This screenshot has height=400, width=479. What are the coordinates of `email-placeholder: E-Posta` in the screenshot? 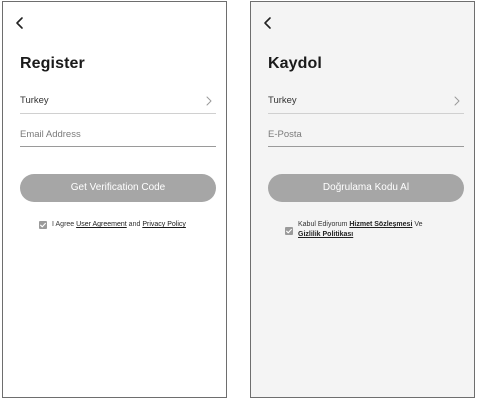 It's located at (285, 134).